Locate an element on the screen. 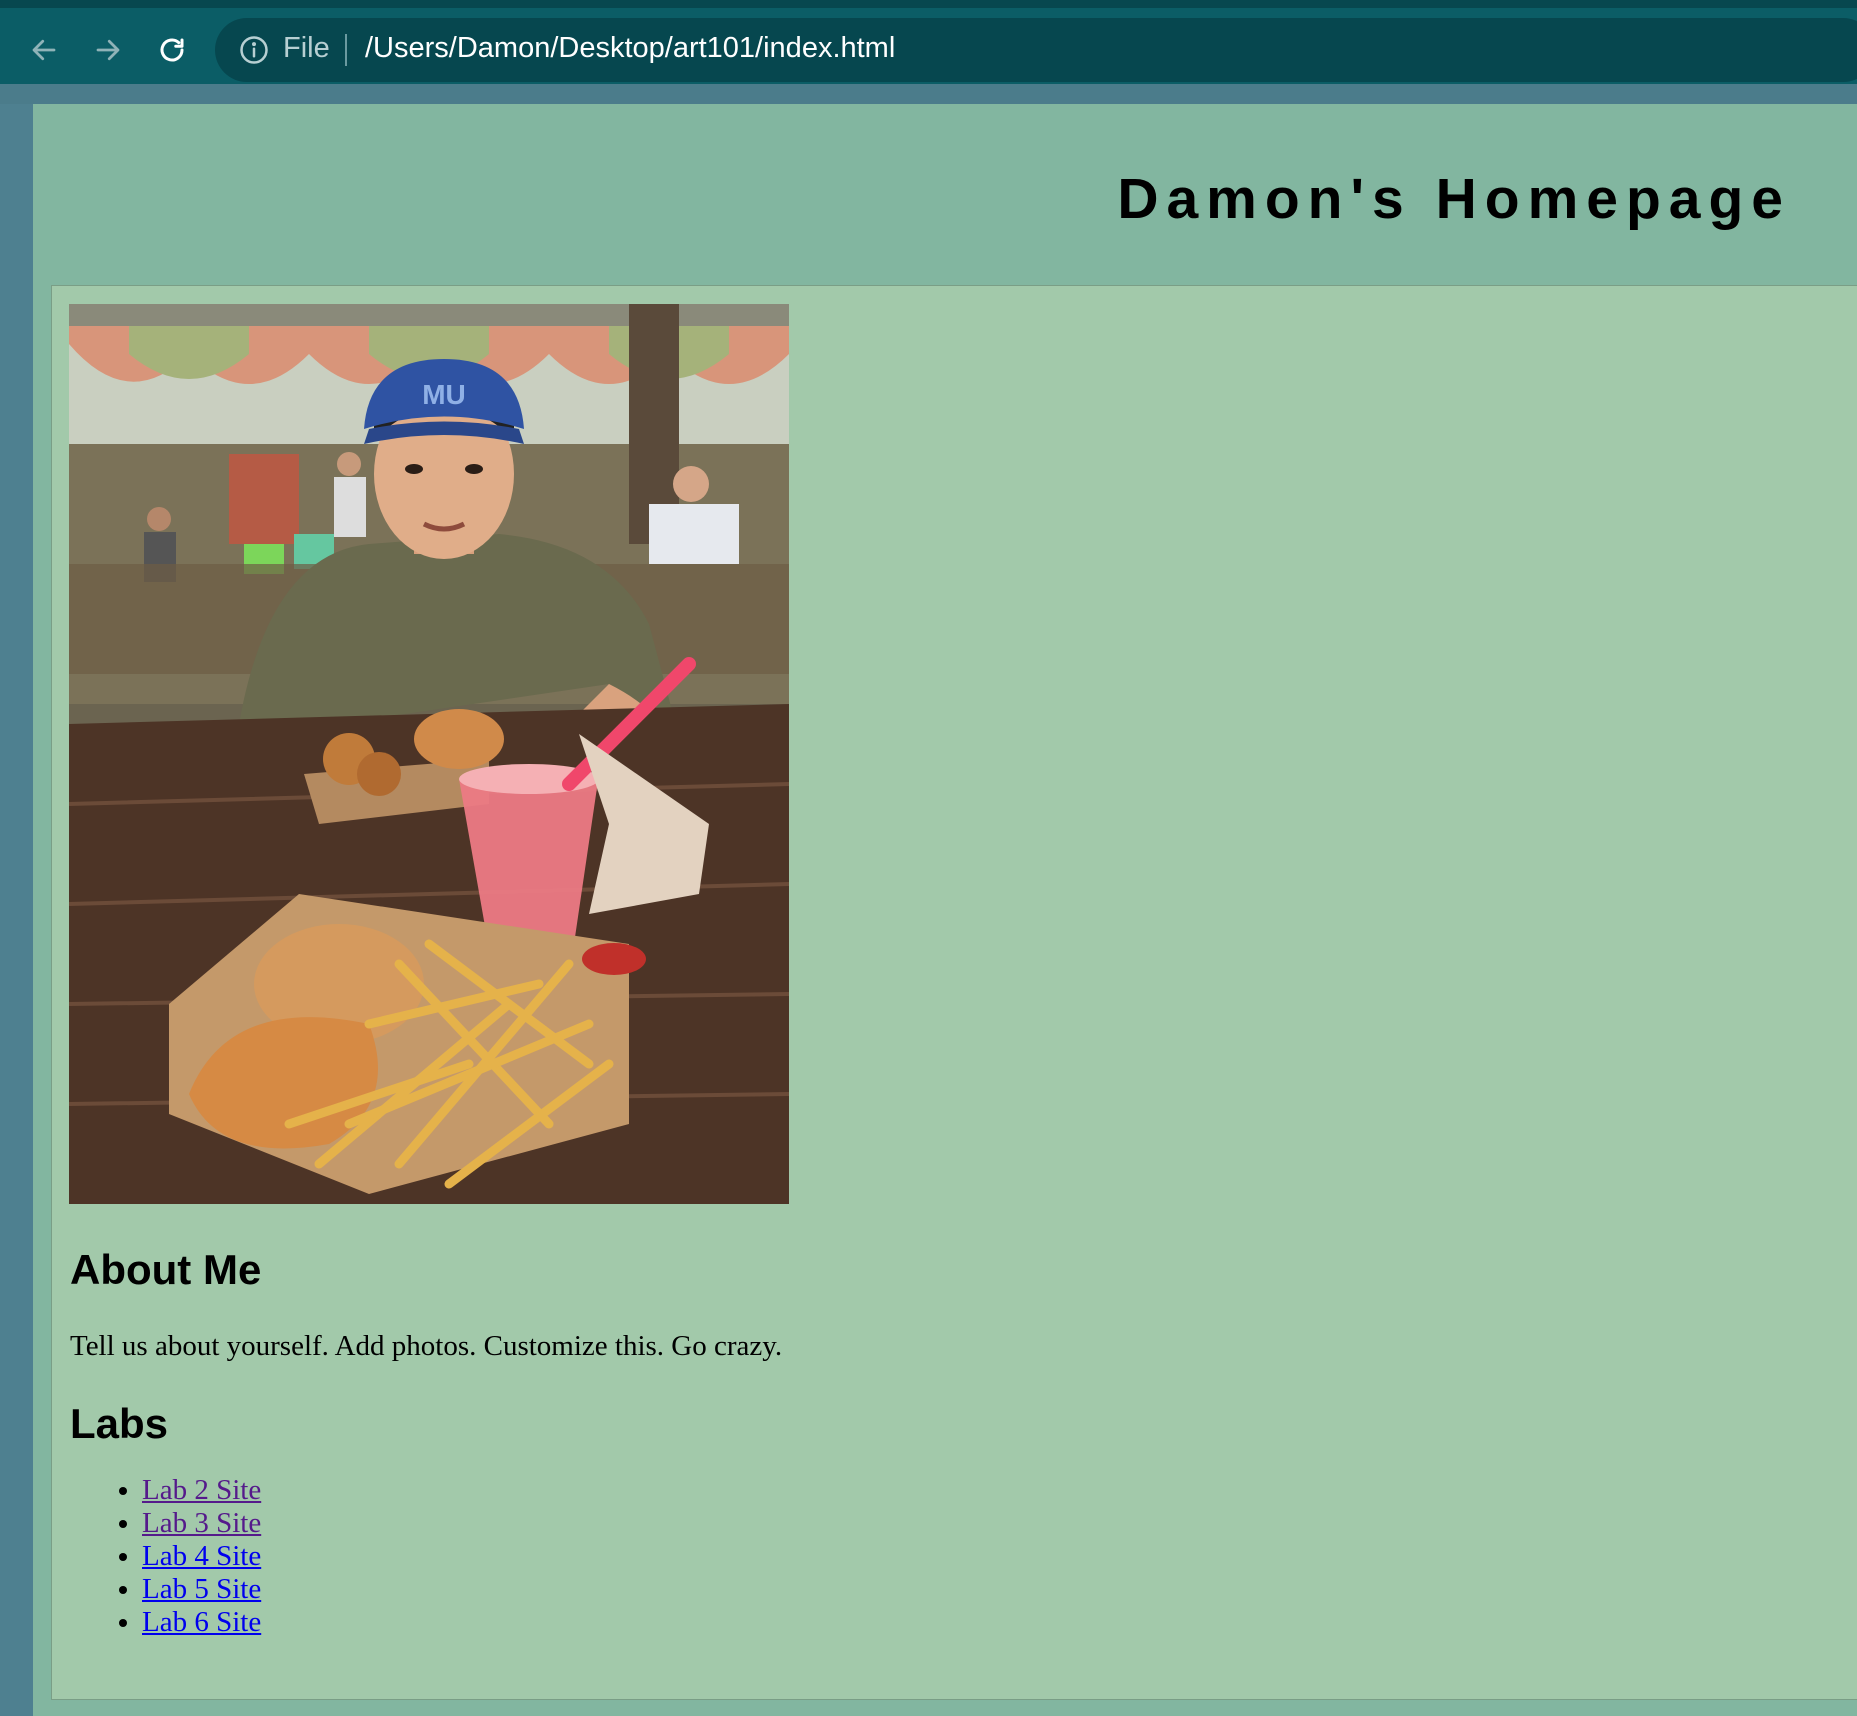 Image resolution: width=1857 pixels, height=1716 pixels. svg-text: MU is located at coordinates (444, 394).